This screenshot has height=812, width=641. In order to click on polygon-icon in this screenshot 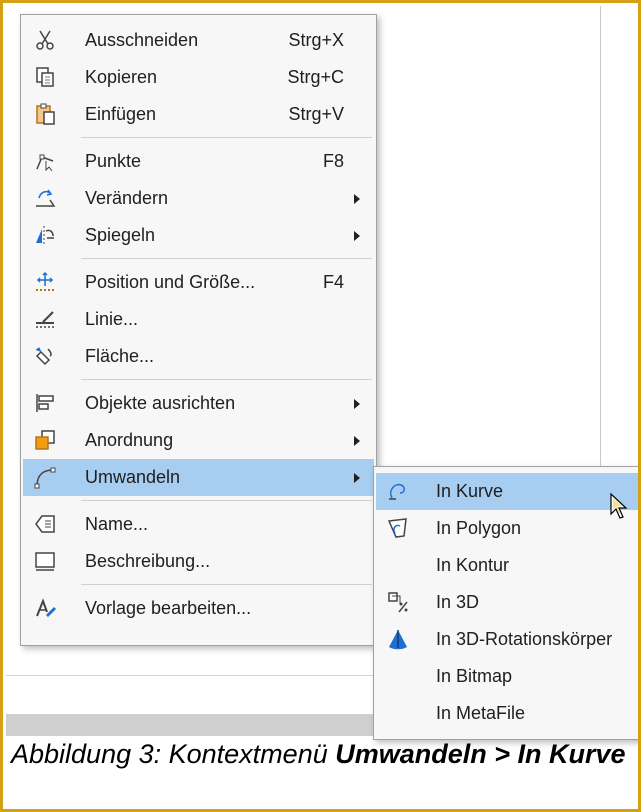, I will do `click(398, 528)`.